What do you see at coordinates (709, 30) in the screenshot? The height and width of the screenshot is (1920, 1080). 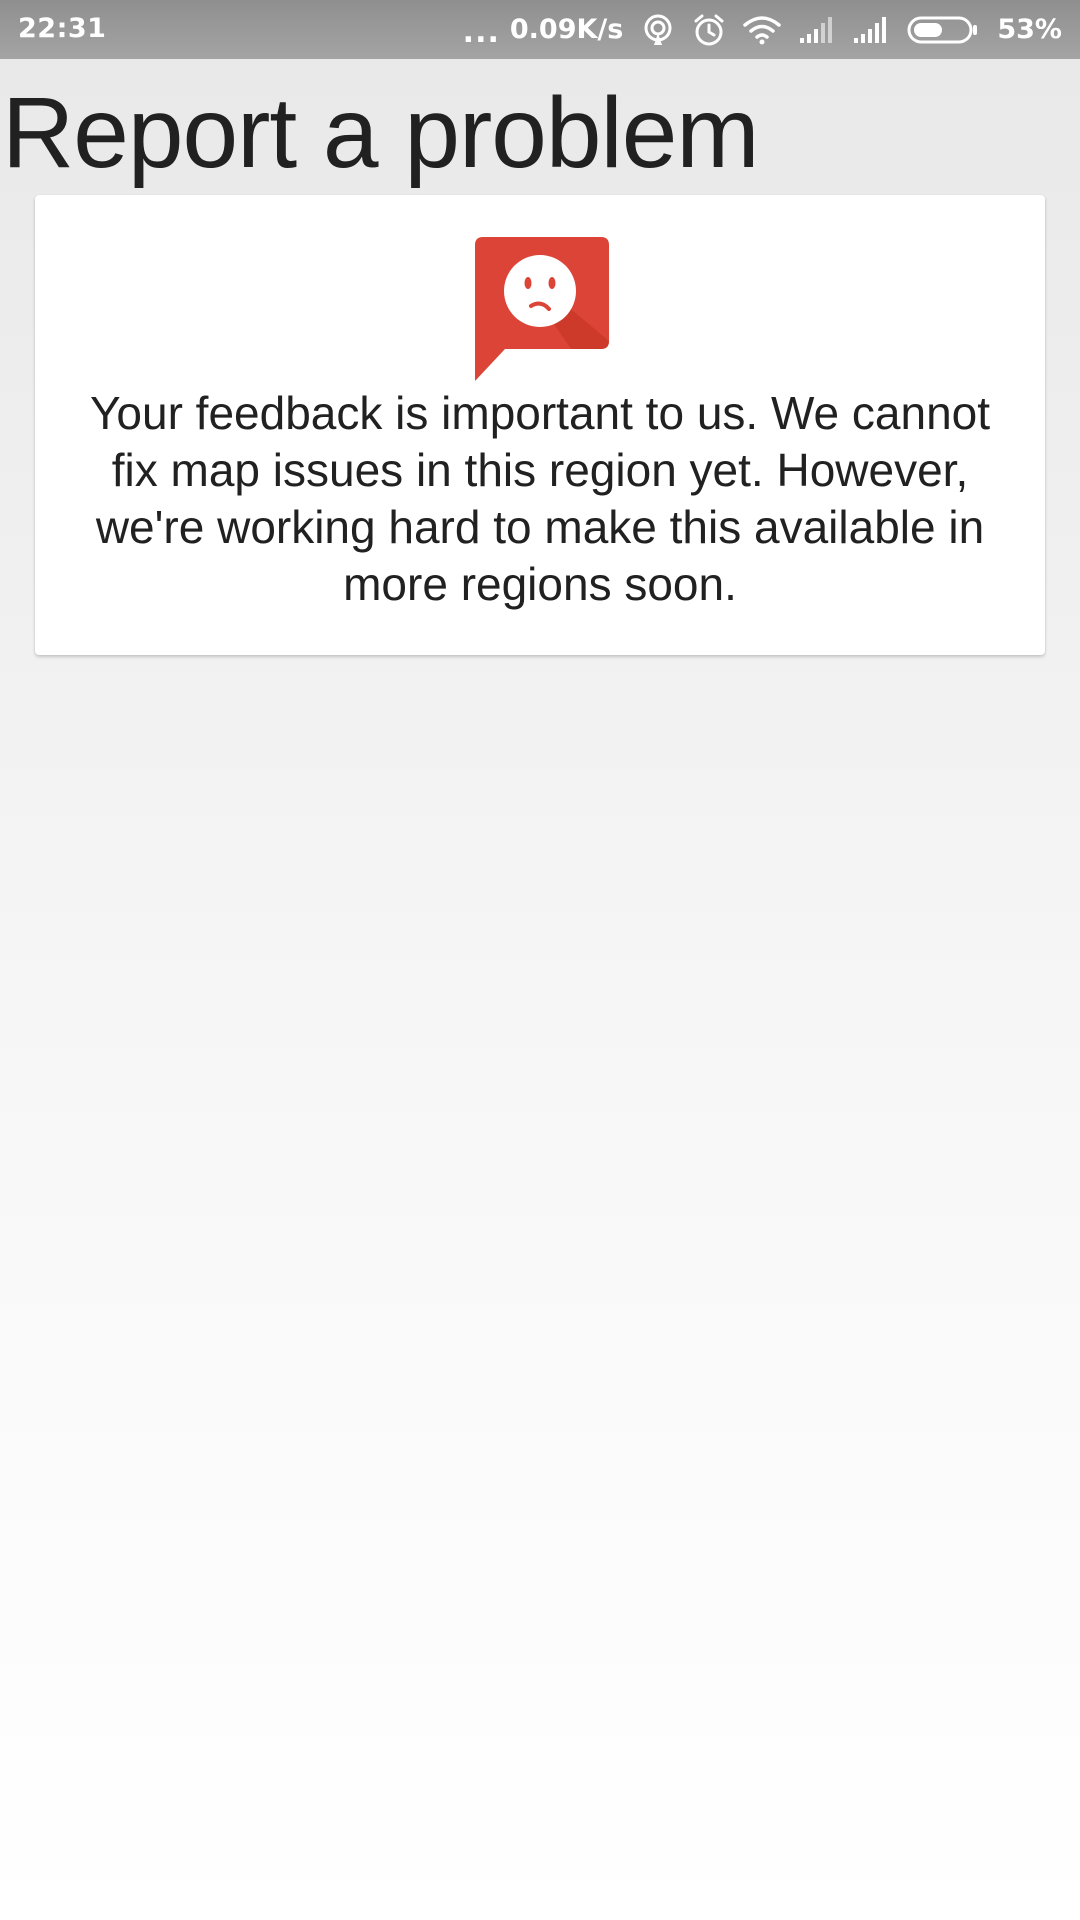 I see `alarm-icon` at bounding box center [709, 30].